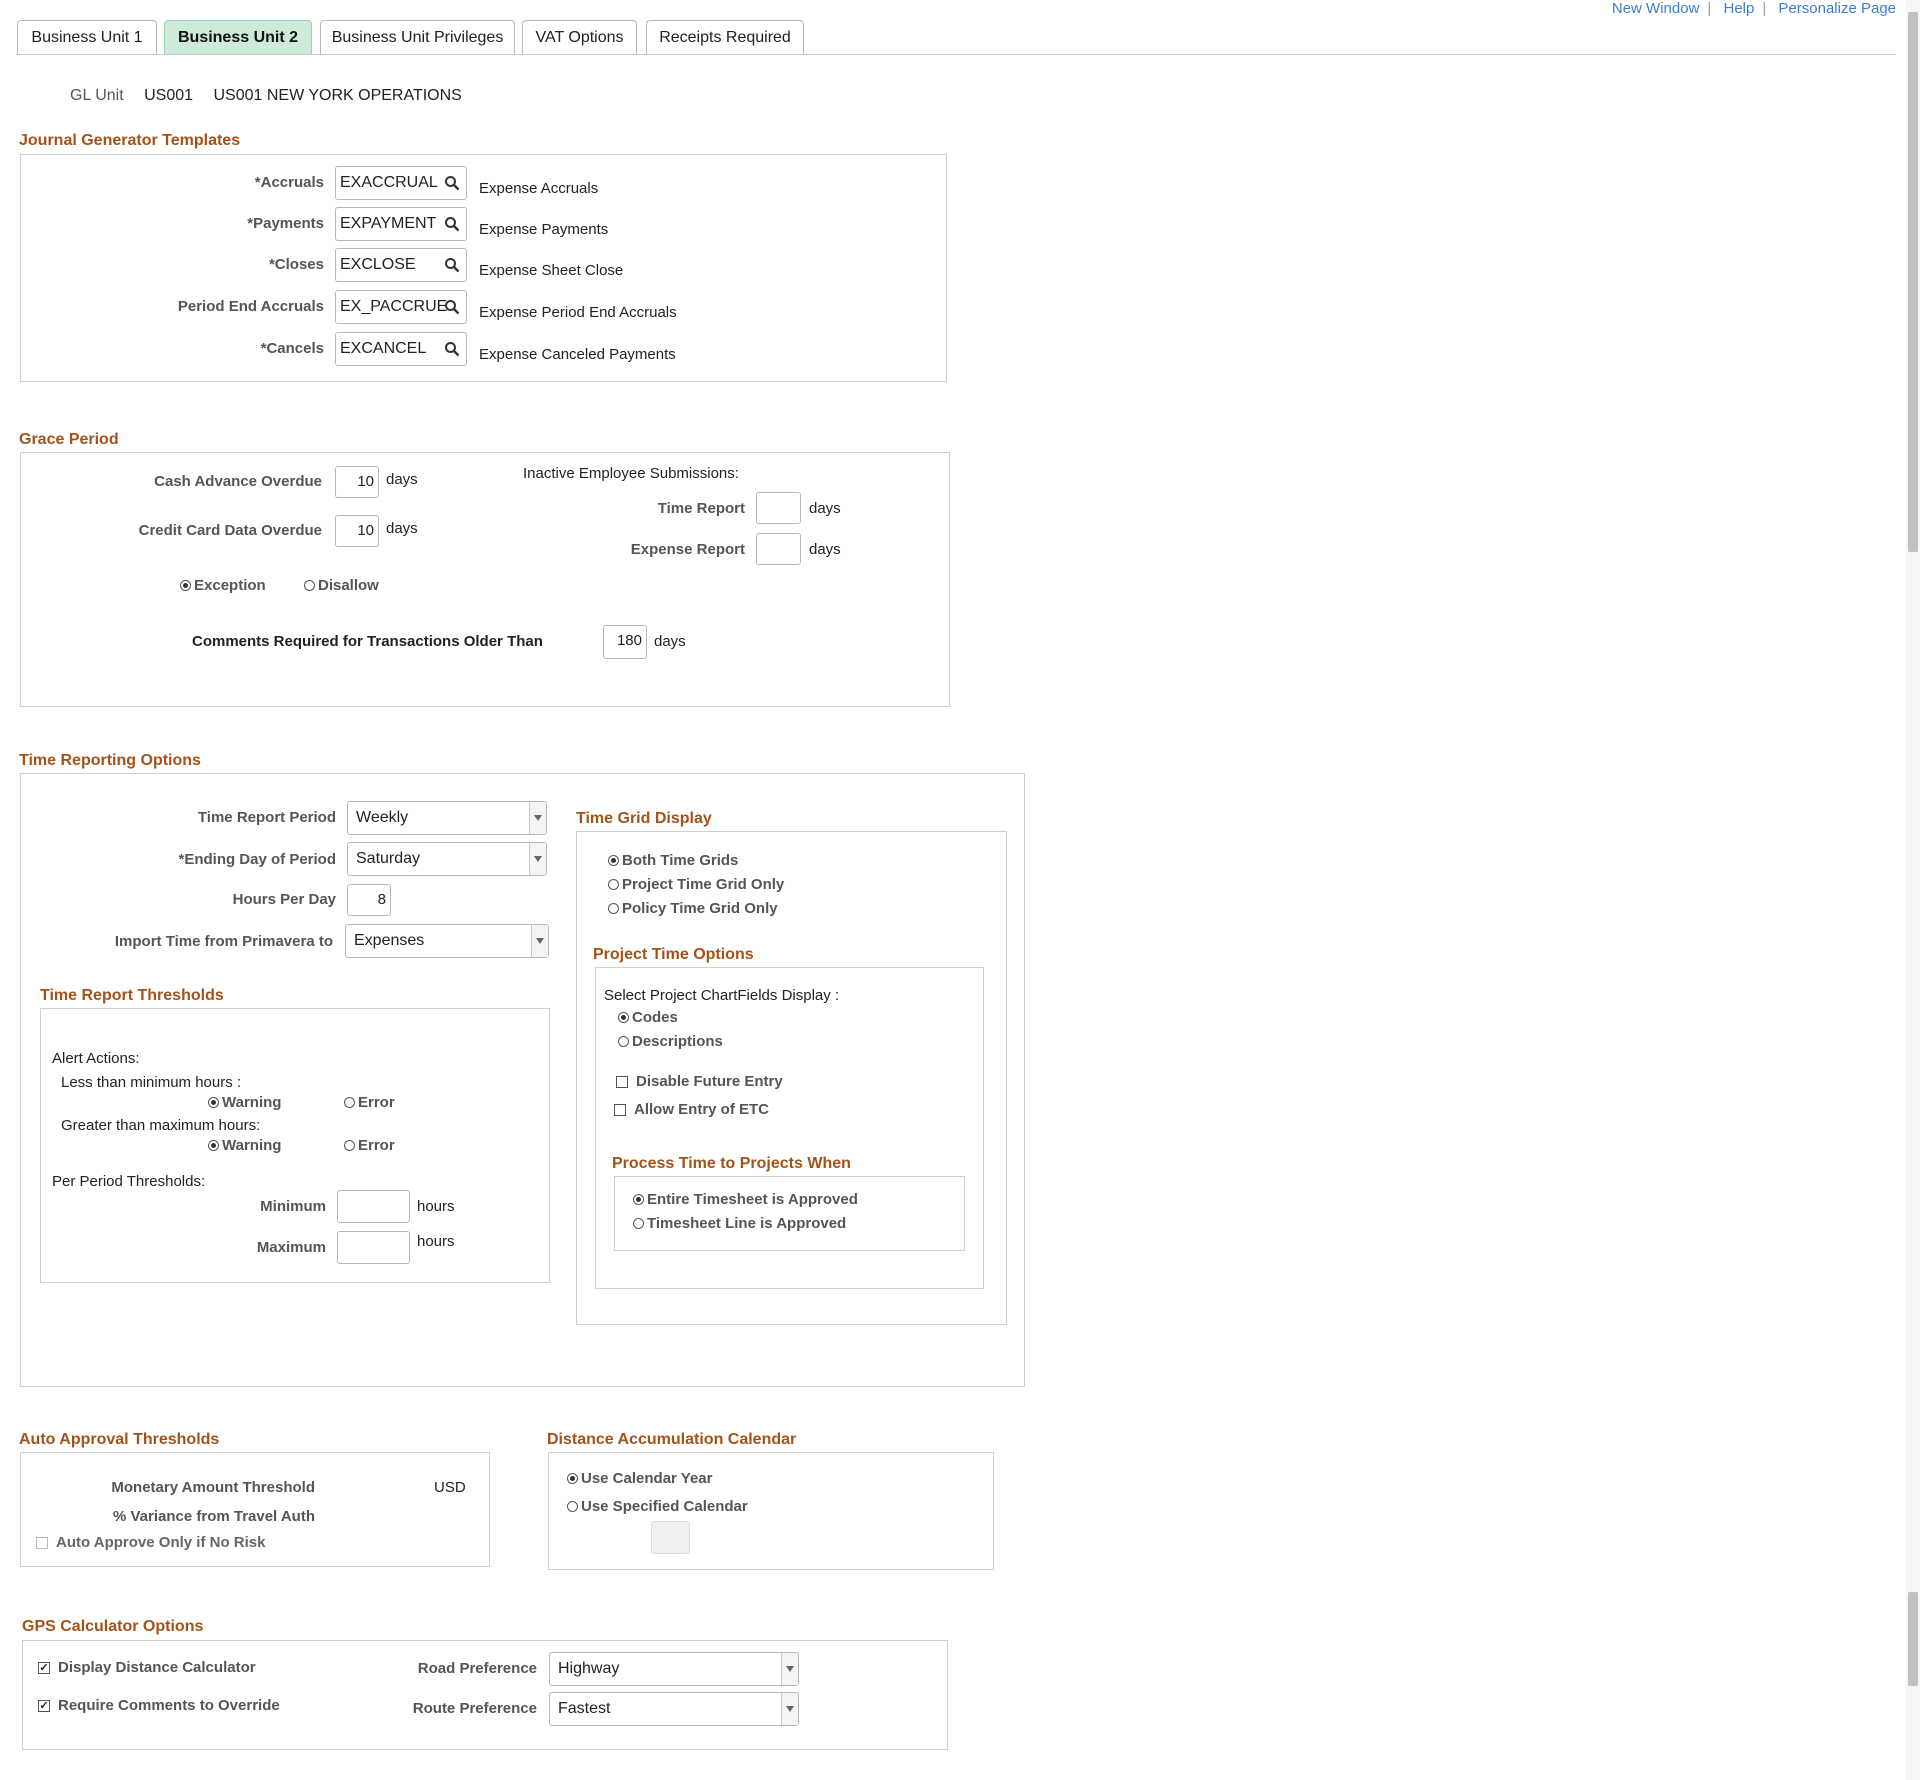  What do you see at coordinates (369, 1102) in the screenshot?
I see `less-error-radio: Error` at bounding box center [369, 1102].